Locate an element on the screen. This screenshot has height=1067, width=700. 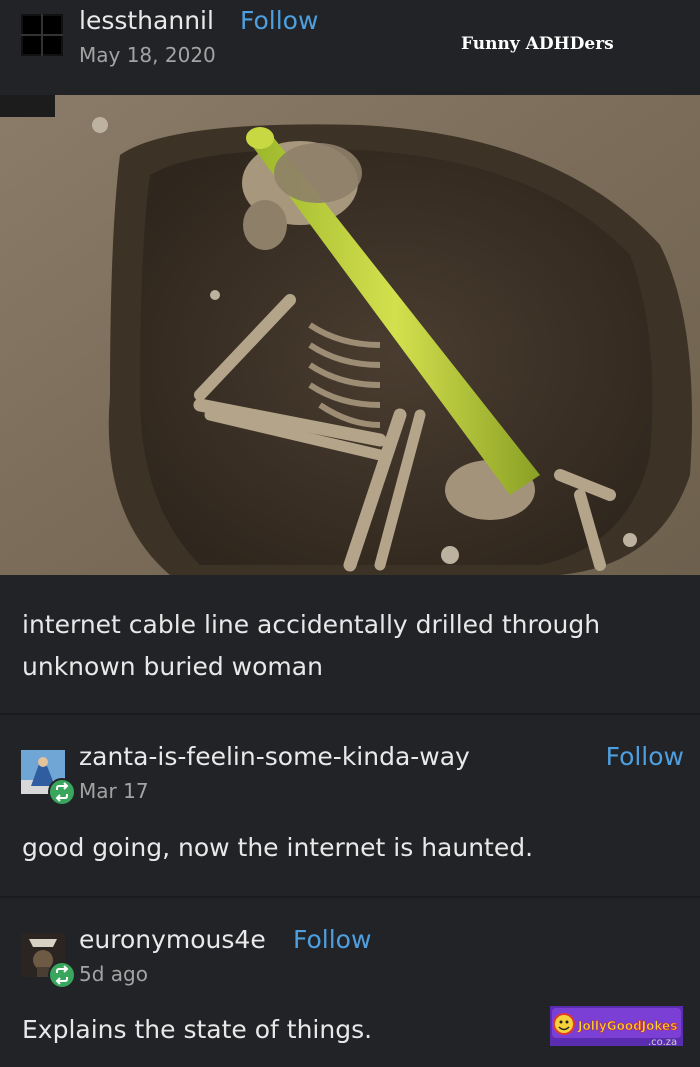
reply-text: Explains the state of things. is located at coordinates (197, 1029).